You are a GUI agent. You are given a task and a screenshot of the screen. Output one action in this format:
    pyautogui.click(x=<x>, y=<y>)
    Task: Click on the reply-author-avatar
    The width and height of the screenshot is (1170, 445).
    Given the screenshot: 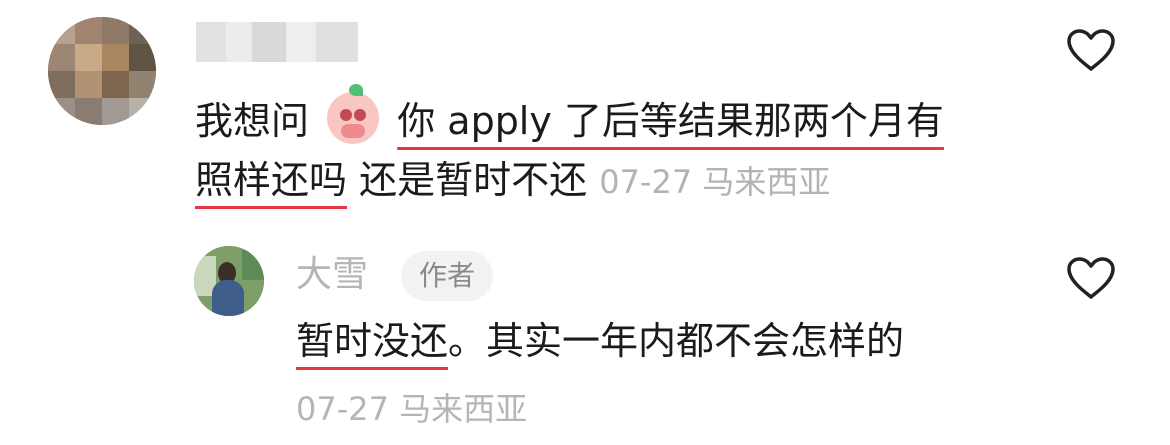 What is the action you would take?
    pyautogui.click(x=229, y=281)
    